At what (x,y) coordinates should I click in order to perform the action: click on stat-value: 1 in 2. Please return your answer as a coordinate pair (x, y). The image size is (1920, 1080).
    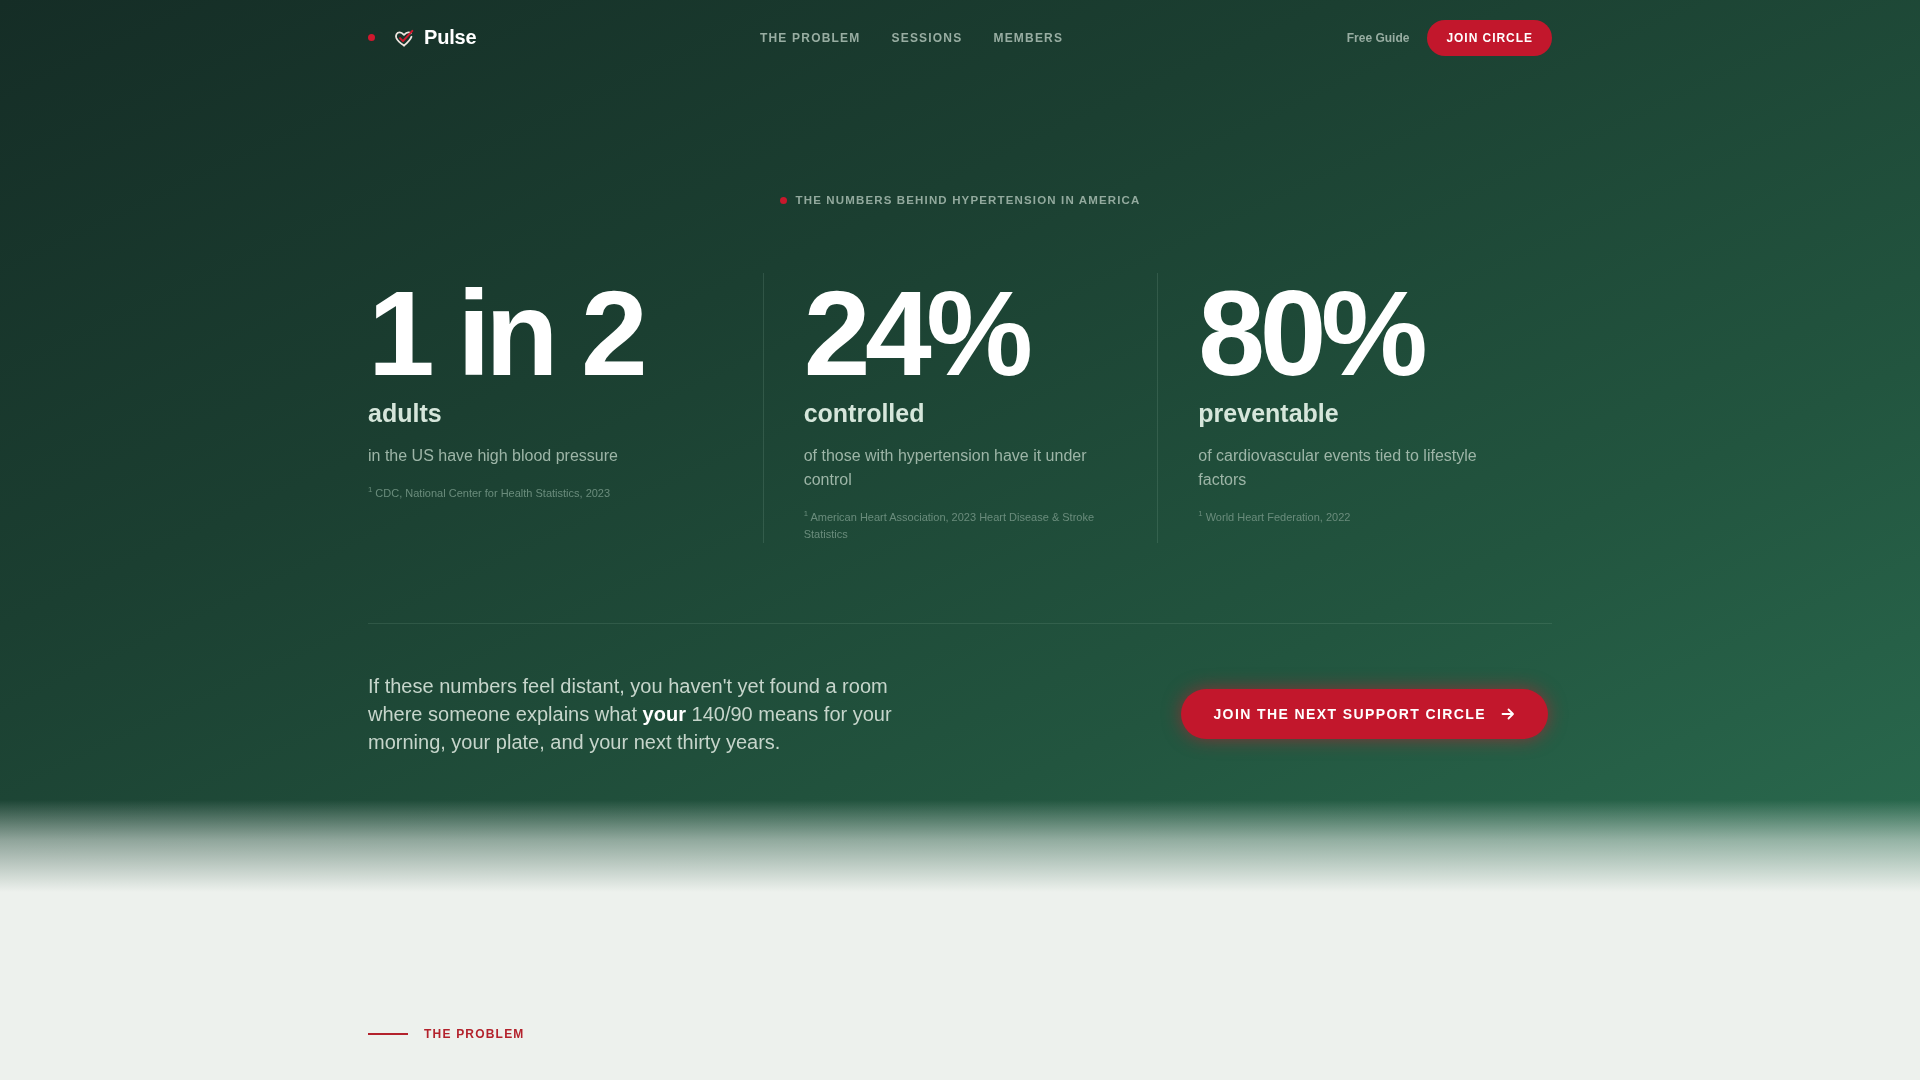
    Looking at the image, I should click on (506, 333).